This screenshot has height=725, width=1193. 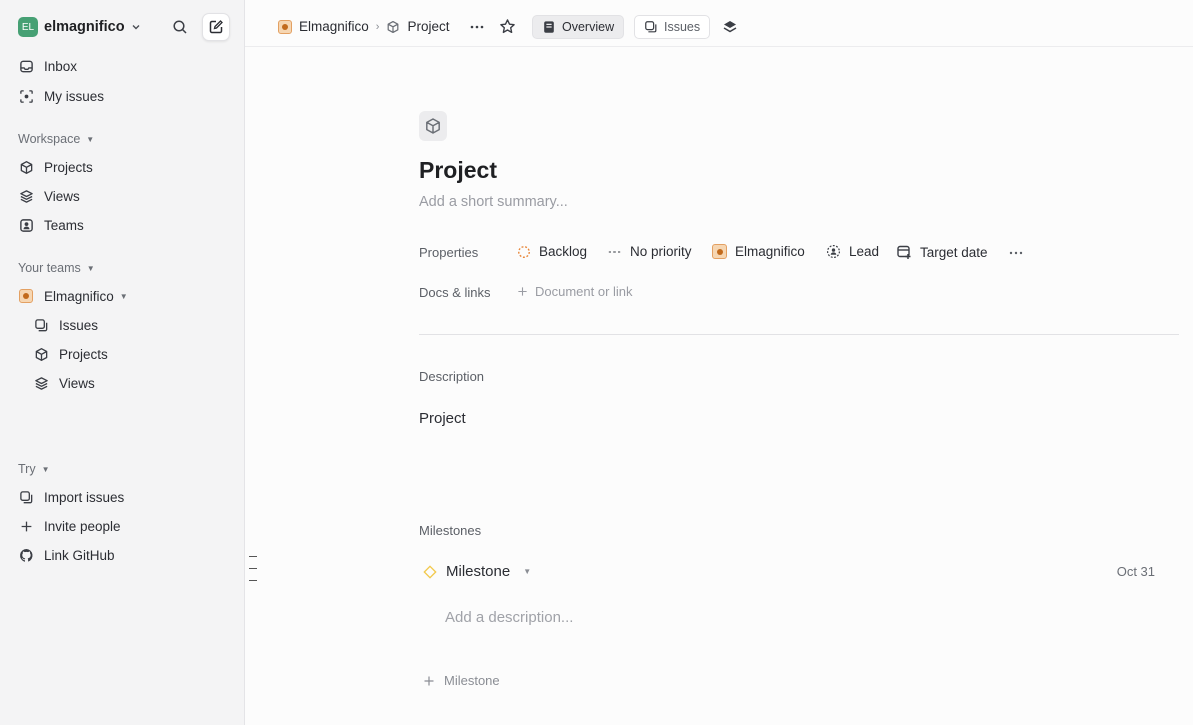 What do you see at coordinates (719, 27) in the screenshot?
I see `top-bar: Elmagnifico › Project Overview Issues` at bounding box center [719, 27].